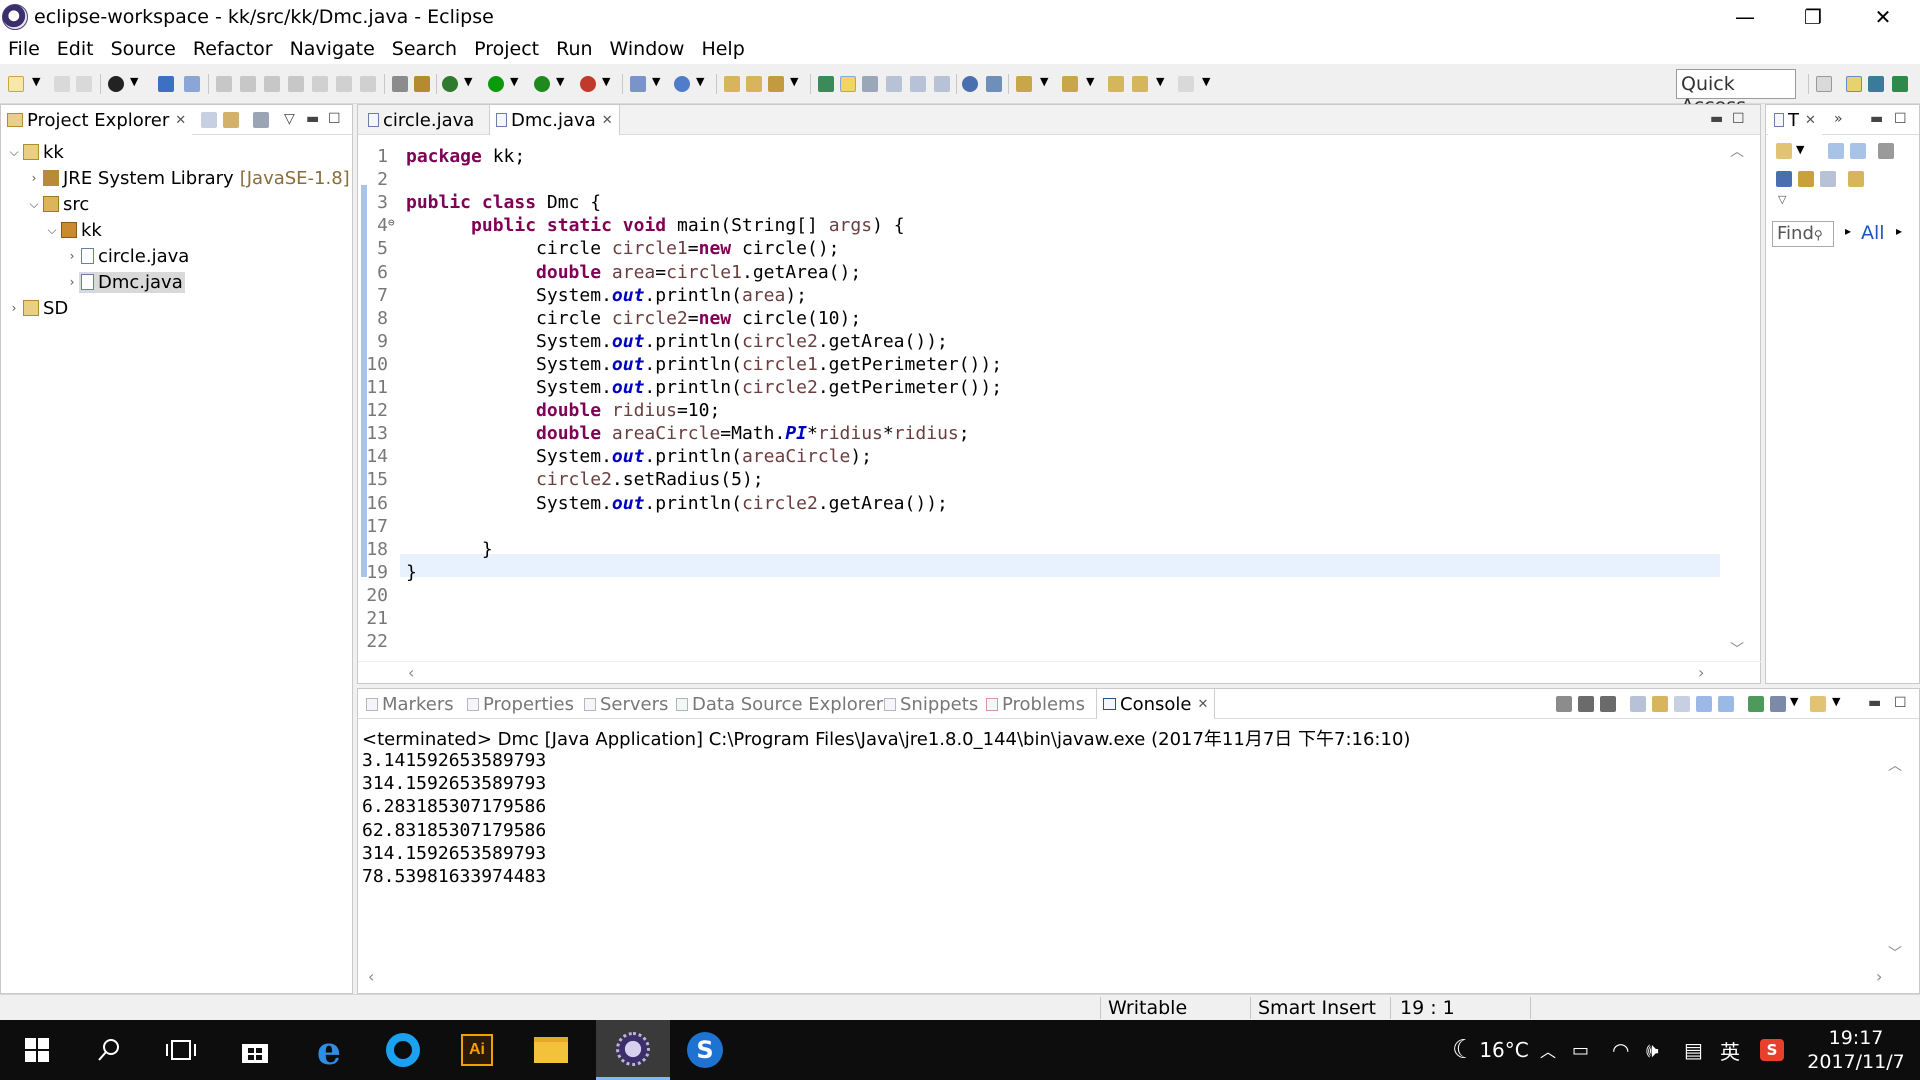 The image size is (1920, 1080). What do you see at coordinates (1883, 17) in the screenshot?
I see `close-button: ✕` at bounding box center [1883, 17].